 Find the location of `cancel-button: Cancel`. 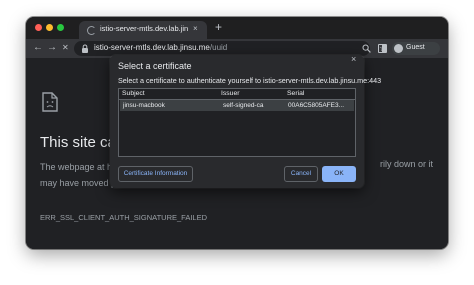

cancel-button: Cancel is located at coordinates (301, 174).